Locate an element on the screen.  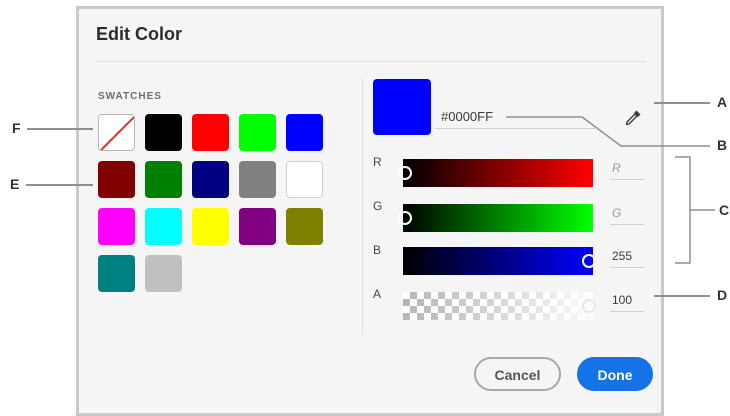
swatch-black is located at coordinates (163, 132).